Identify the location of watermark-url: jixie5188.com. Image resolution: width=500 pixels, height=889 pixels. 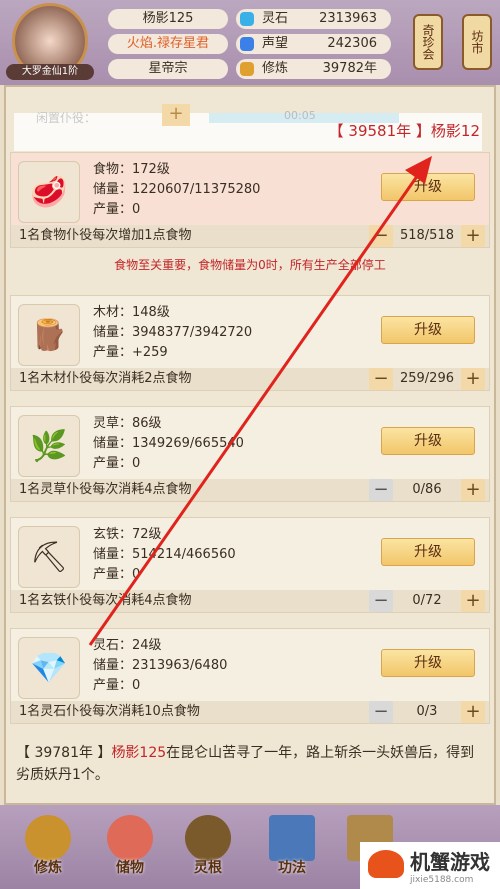
(442, 880).